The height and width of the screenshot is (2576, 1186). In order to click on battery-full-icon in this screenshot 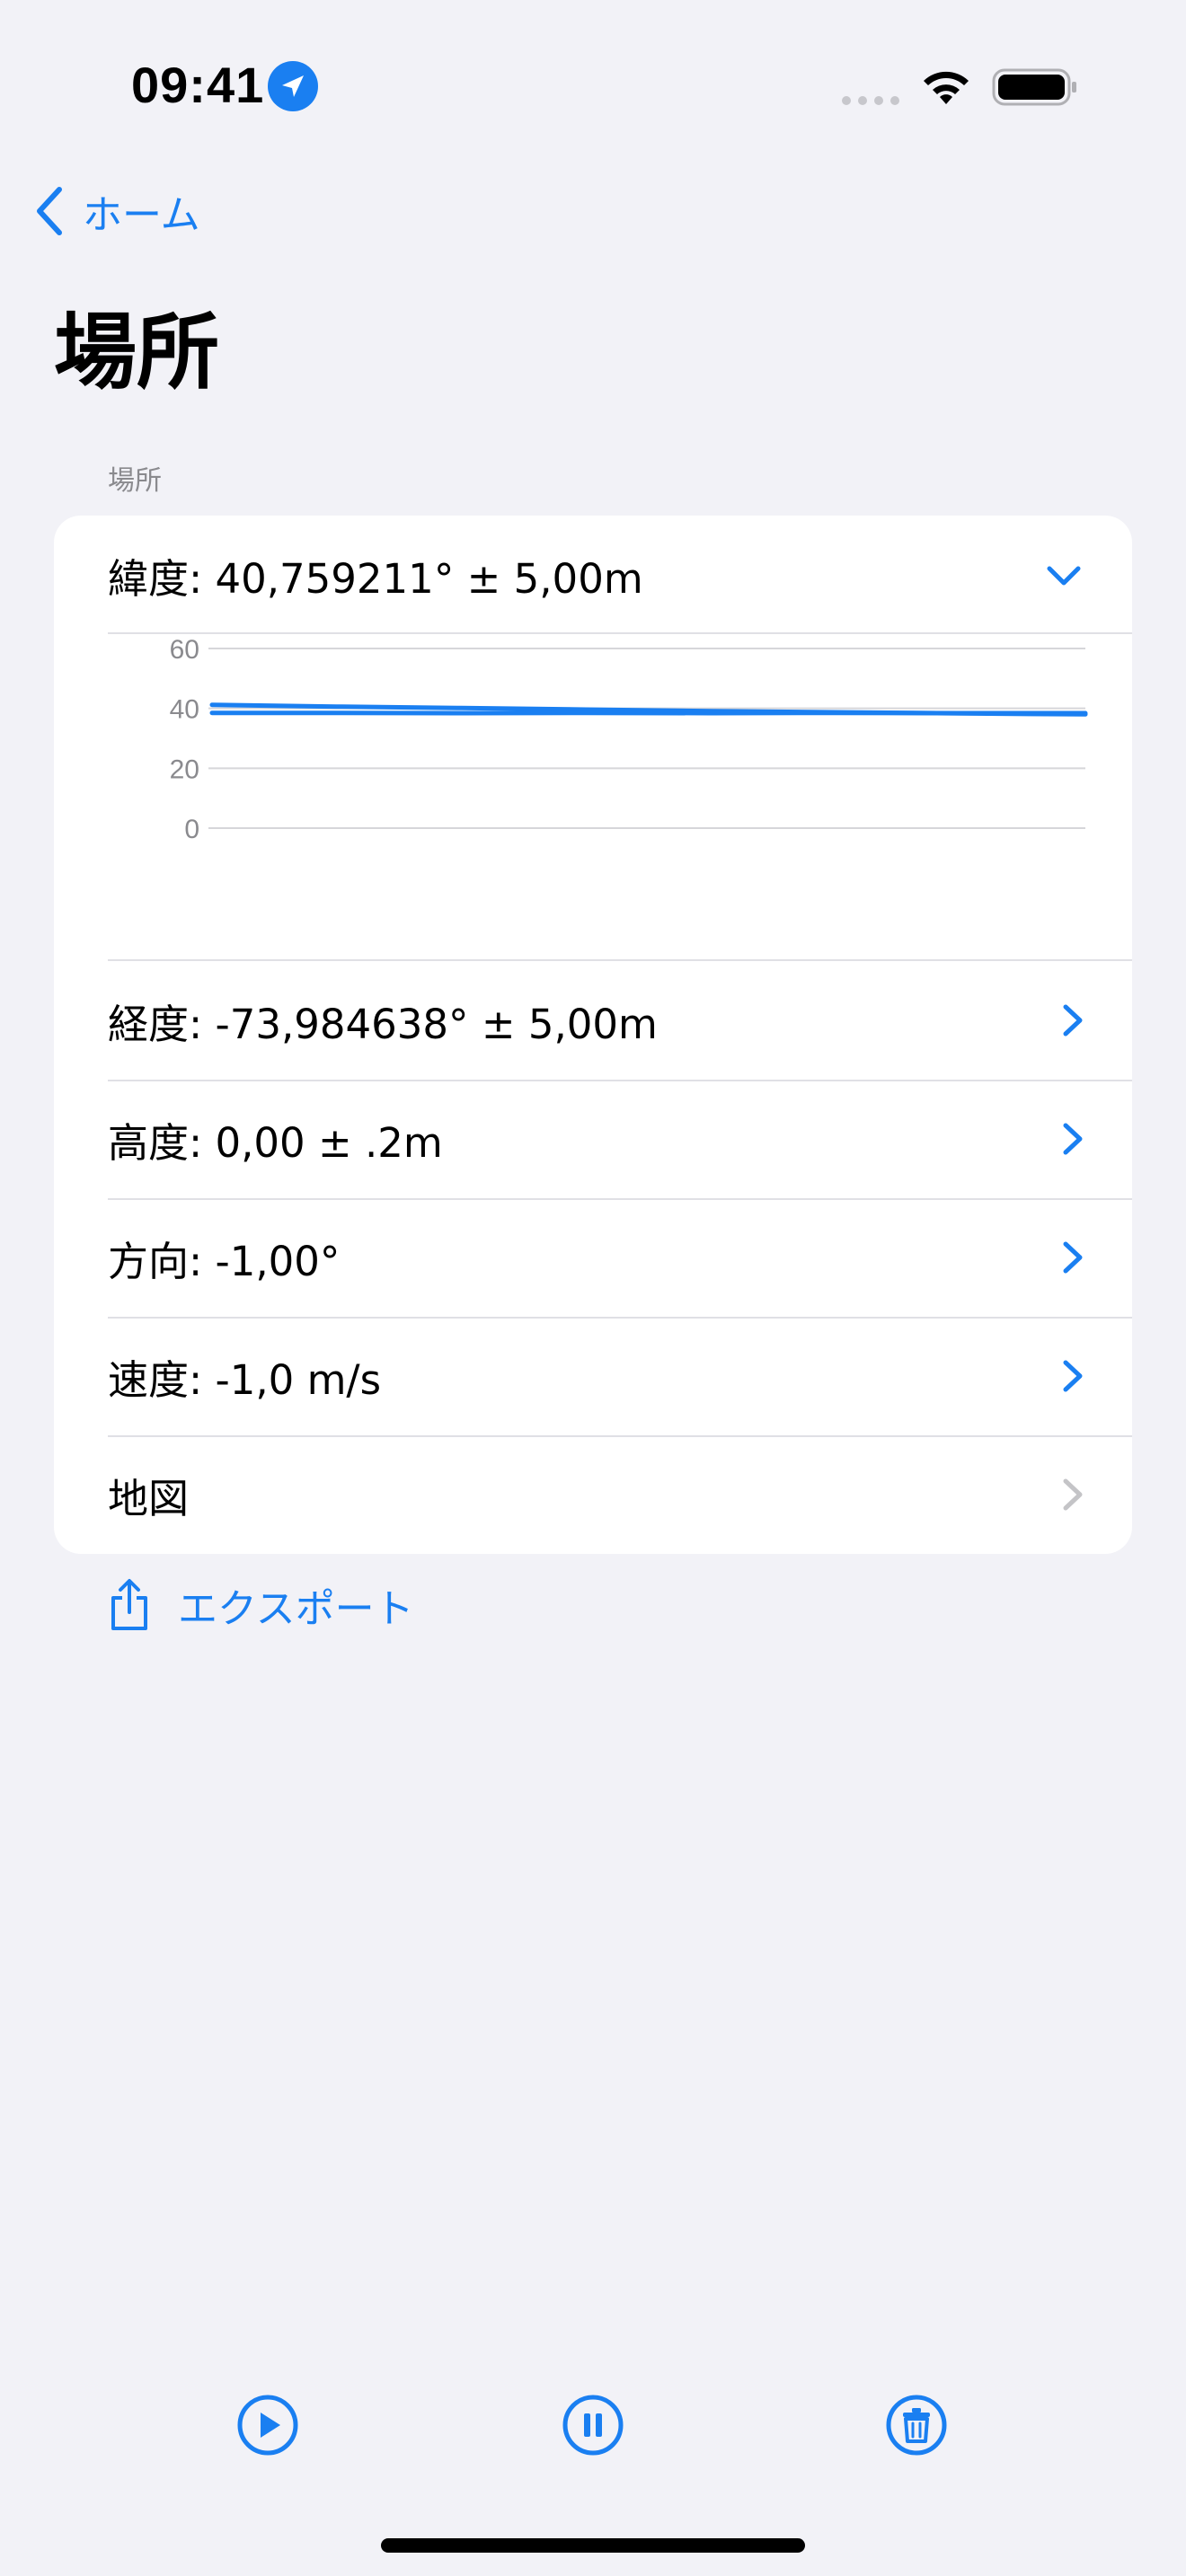, I will do `click(1034, 87)`.